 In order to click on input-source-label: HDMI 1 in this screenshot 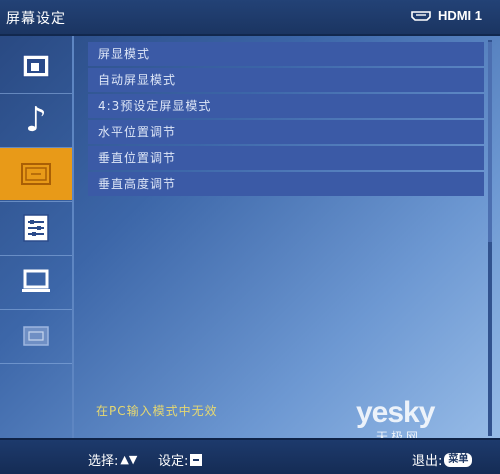, I will do `click(459, 15)`.